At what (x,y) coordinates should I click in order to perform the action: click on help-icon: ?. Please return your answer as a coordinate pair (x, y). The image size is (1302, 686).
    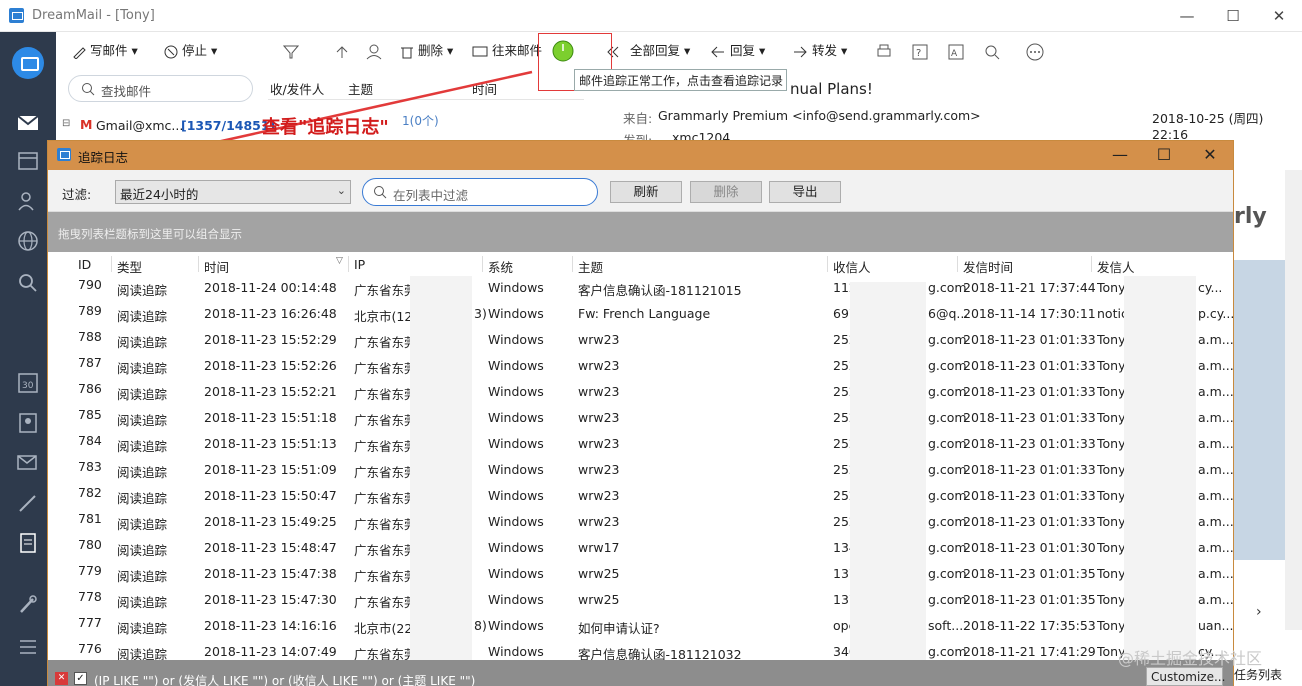
    Looking at the image, I should click on (920, 51).